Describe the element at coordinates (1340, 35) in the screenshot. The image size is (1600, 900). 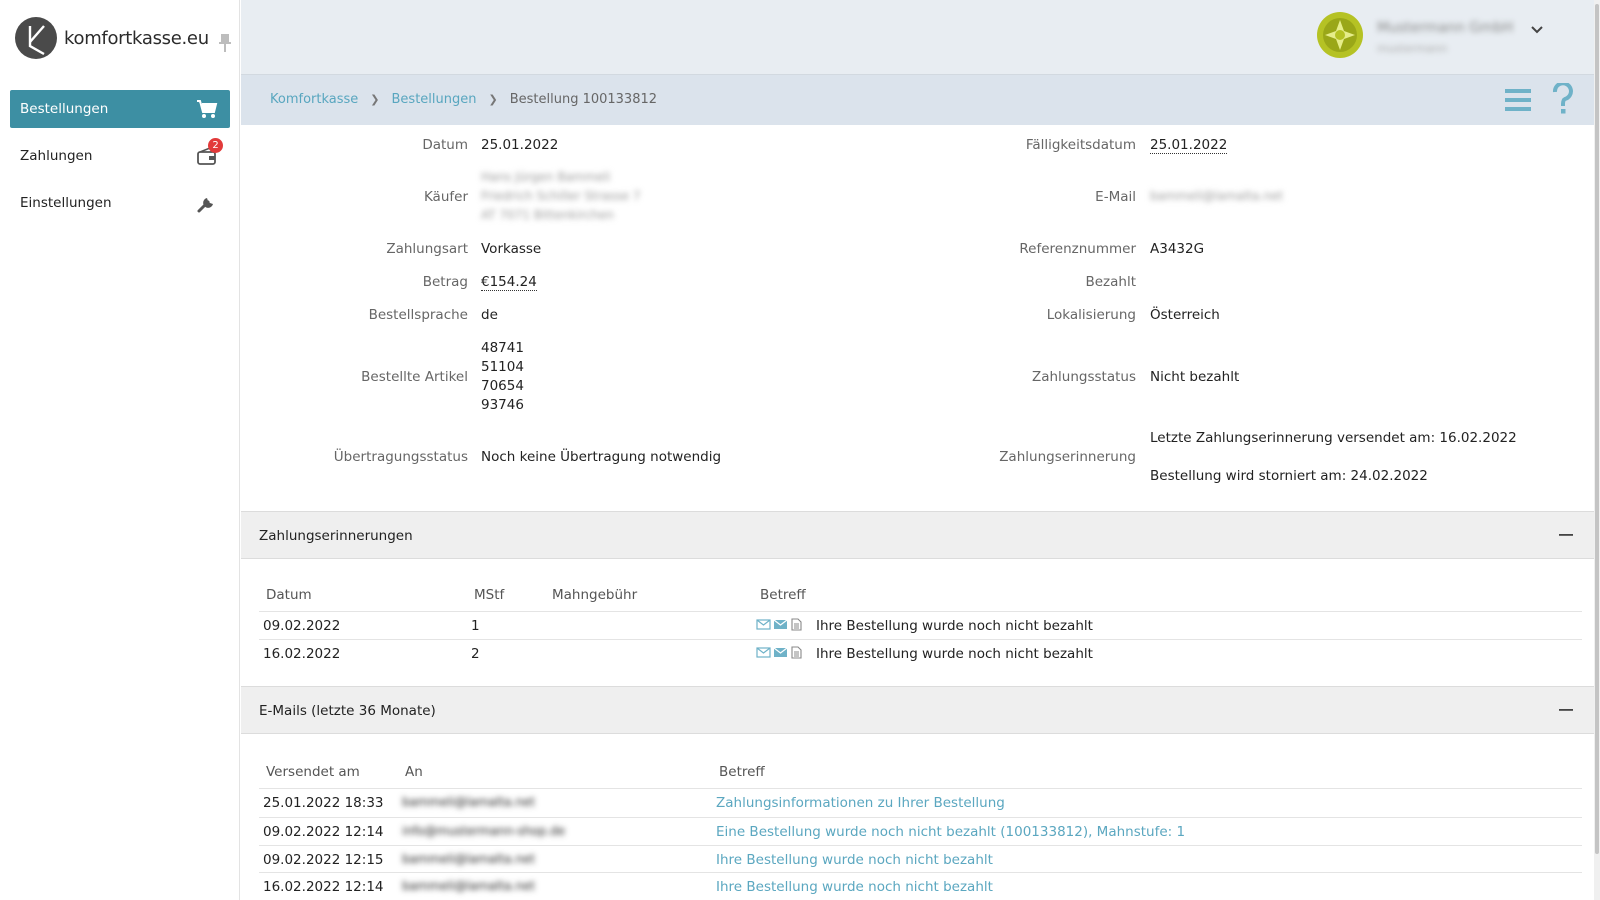
I see `company-avatar` at that location.